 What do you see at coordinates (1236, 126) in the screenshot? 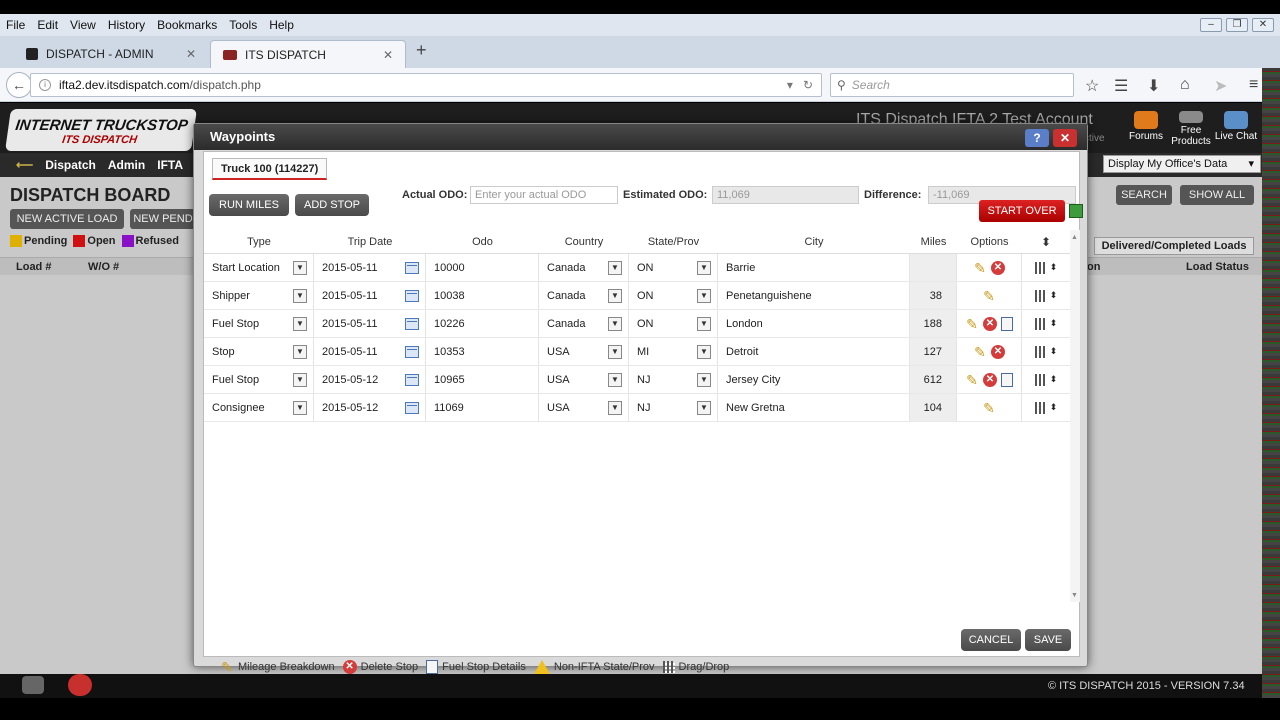
I see `live-chat-link: Live Chat` at bounding box center [1236, 126].